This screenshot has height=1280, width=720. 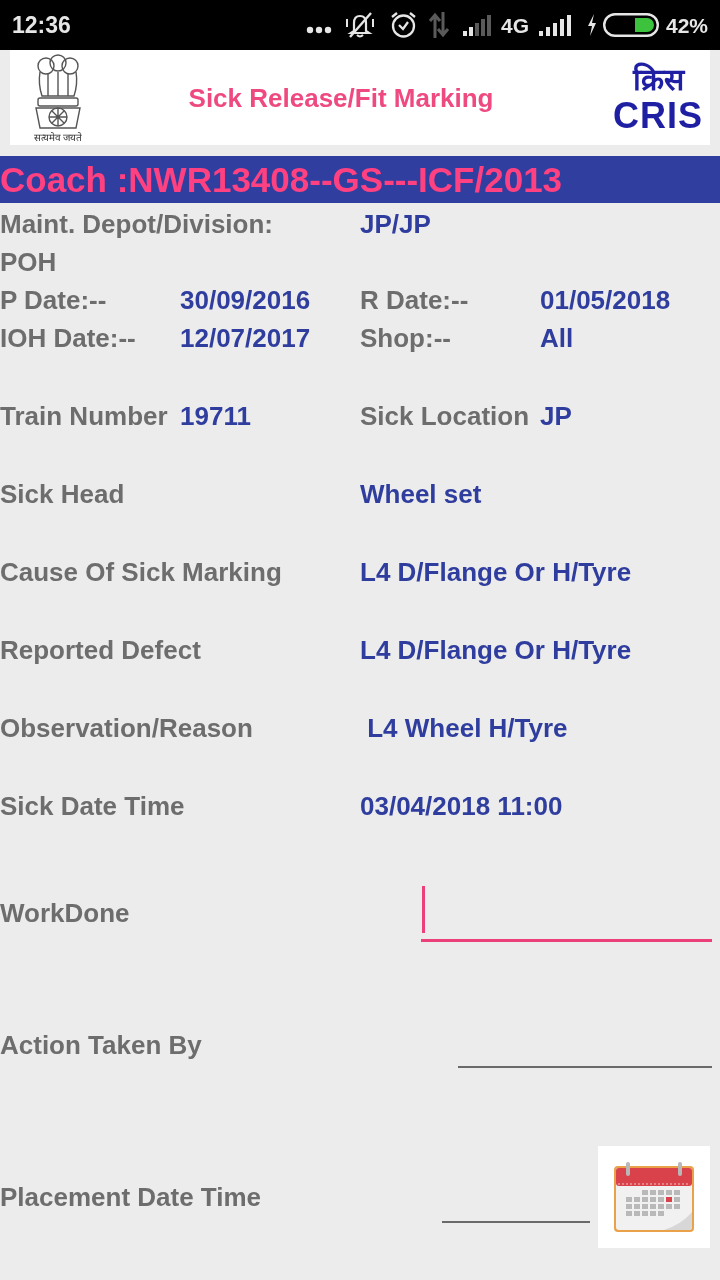 What do you see at coordinates (136, 224) in the screenshot?
I see `field-label: Maint. Depot/Division:` at bounding box center [136, 224].